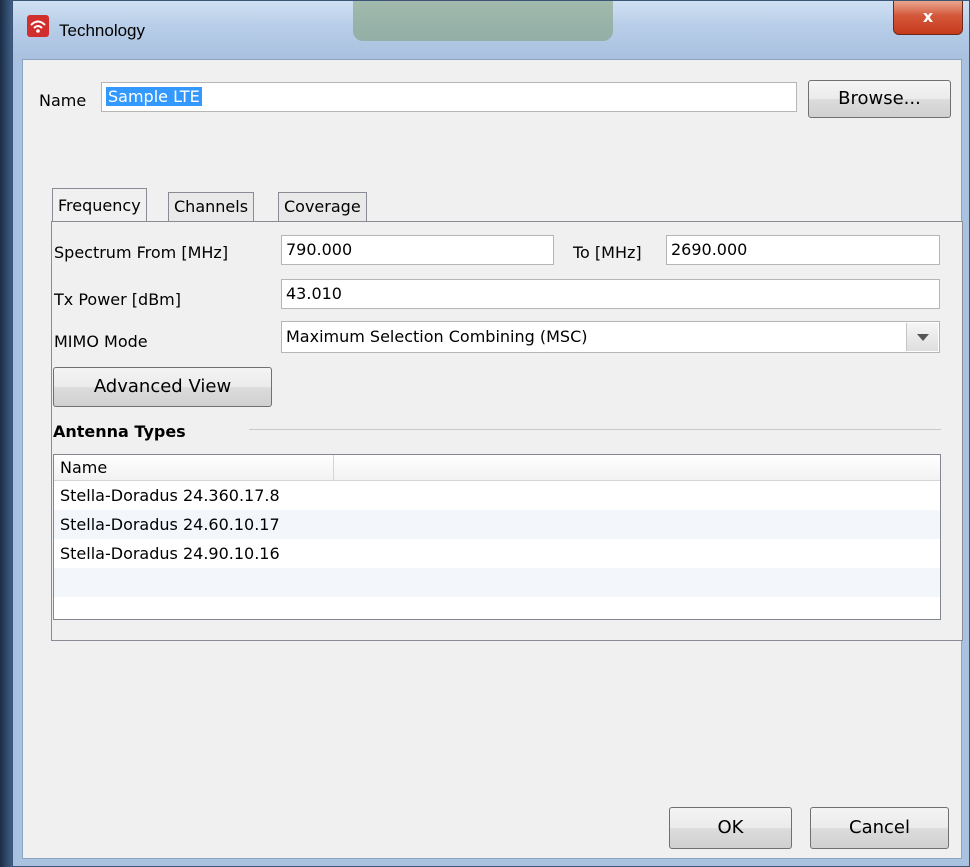  What do you see at coordinates (449, 97) in the screenshot?
I see `name-input: Sample LTE` at bounding box center [449, 97].